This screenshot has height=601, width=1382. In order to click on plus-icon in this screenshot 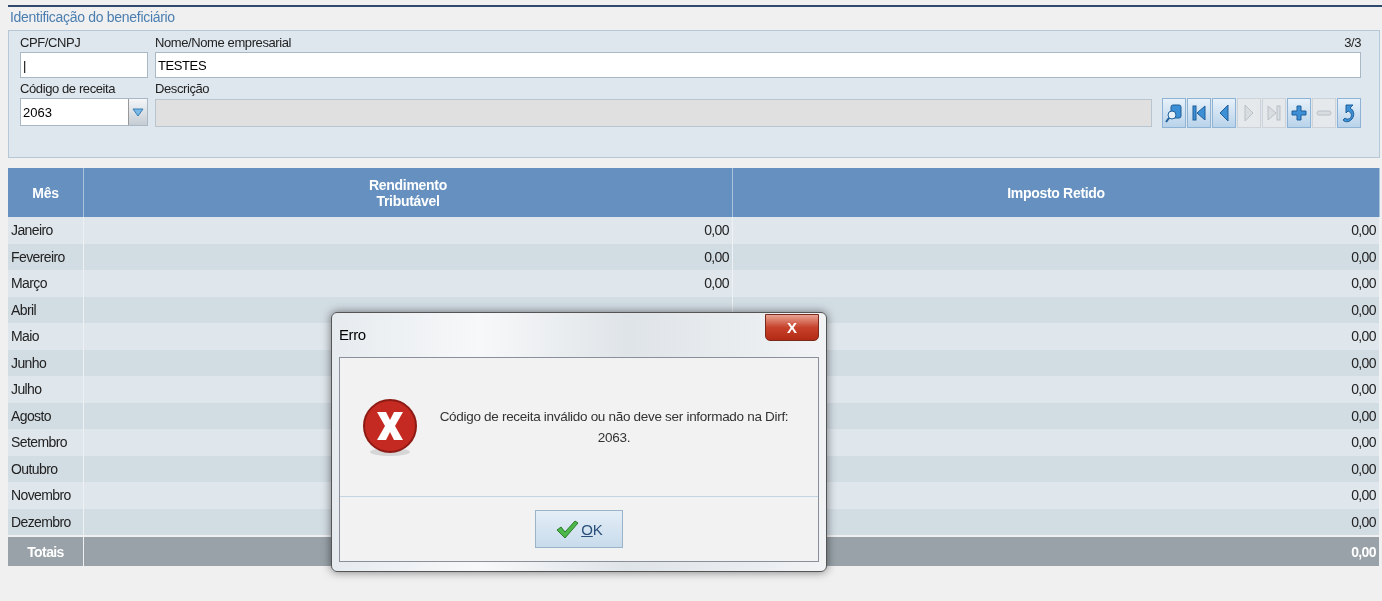, I will do `click(1299, 113)`.